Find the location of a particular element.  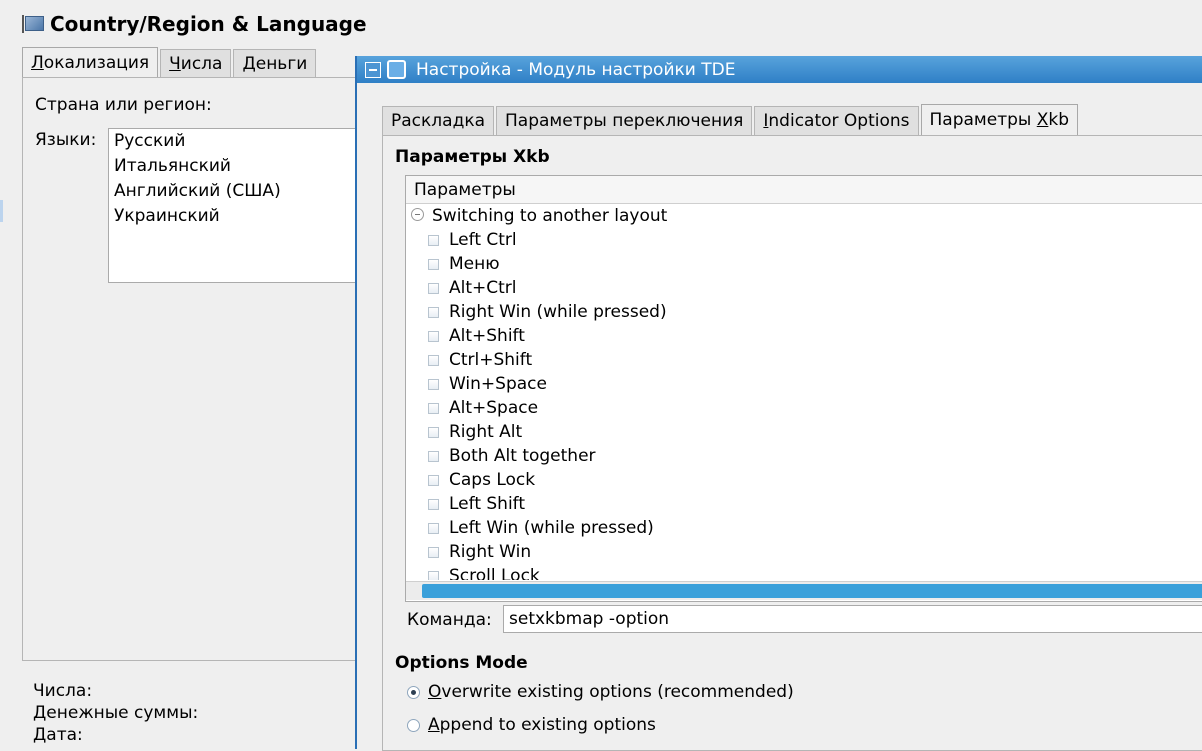

tree-option-item: Left Win (while pressed) is located at coordinates (804, 528).